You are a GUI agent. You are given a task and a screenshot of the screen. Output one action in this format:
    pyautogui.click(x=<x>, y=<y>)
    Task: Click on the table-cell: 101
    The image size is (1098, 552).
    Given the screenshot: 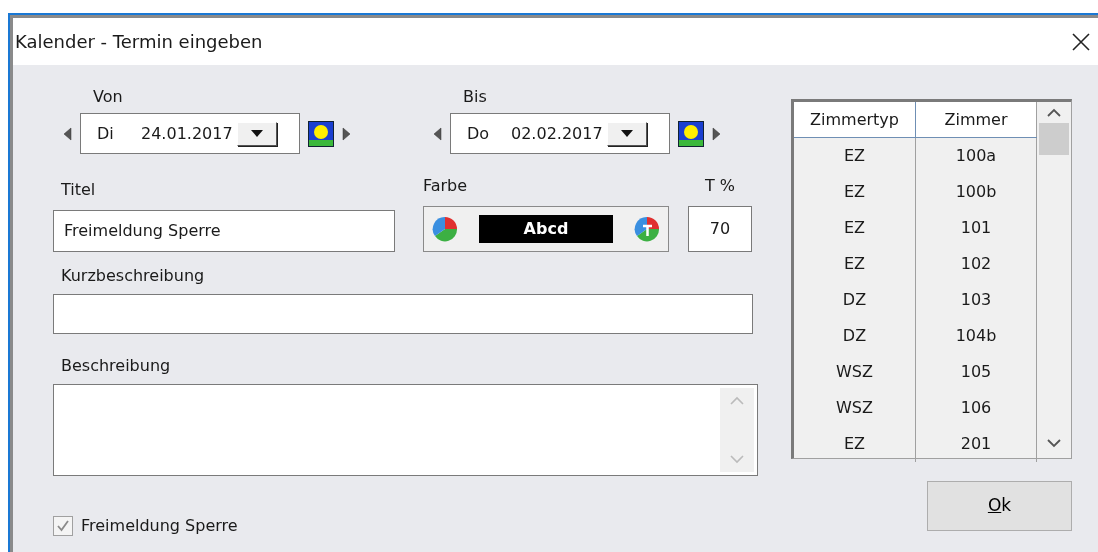 What is the action you would take?
    pyautogui.click(x=976, y=228)
    